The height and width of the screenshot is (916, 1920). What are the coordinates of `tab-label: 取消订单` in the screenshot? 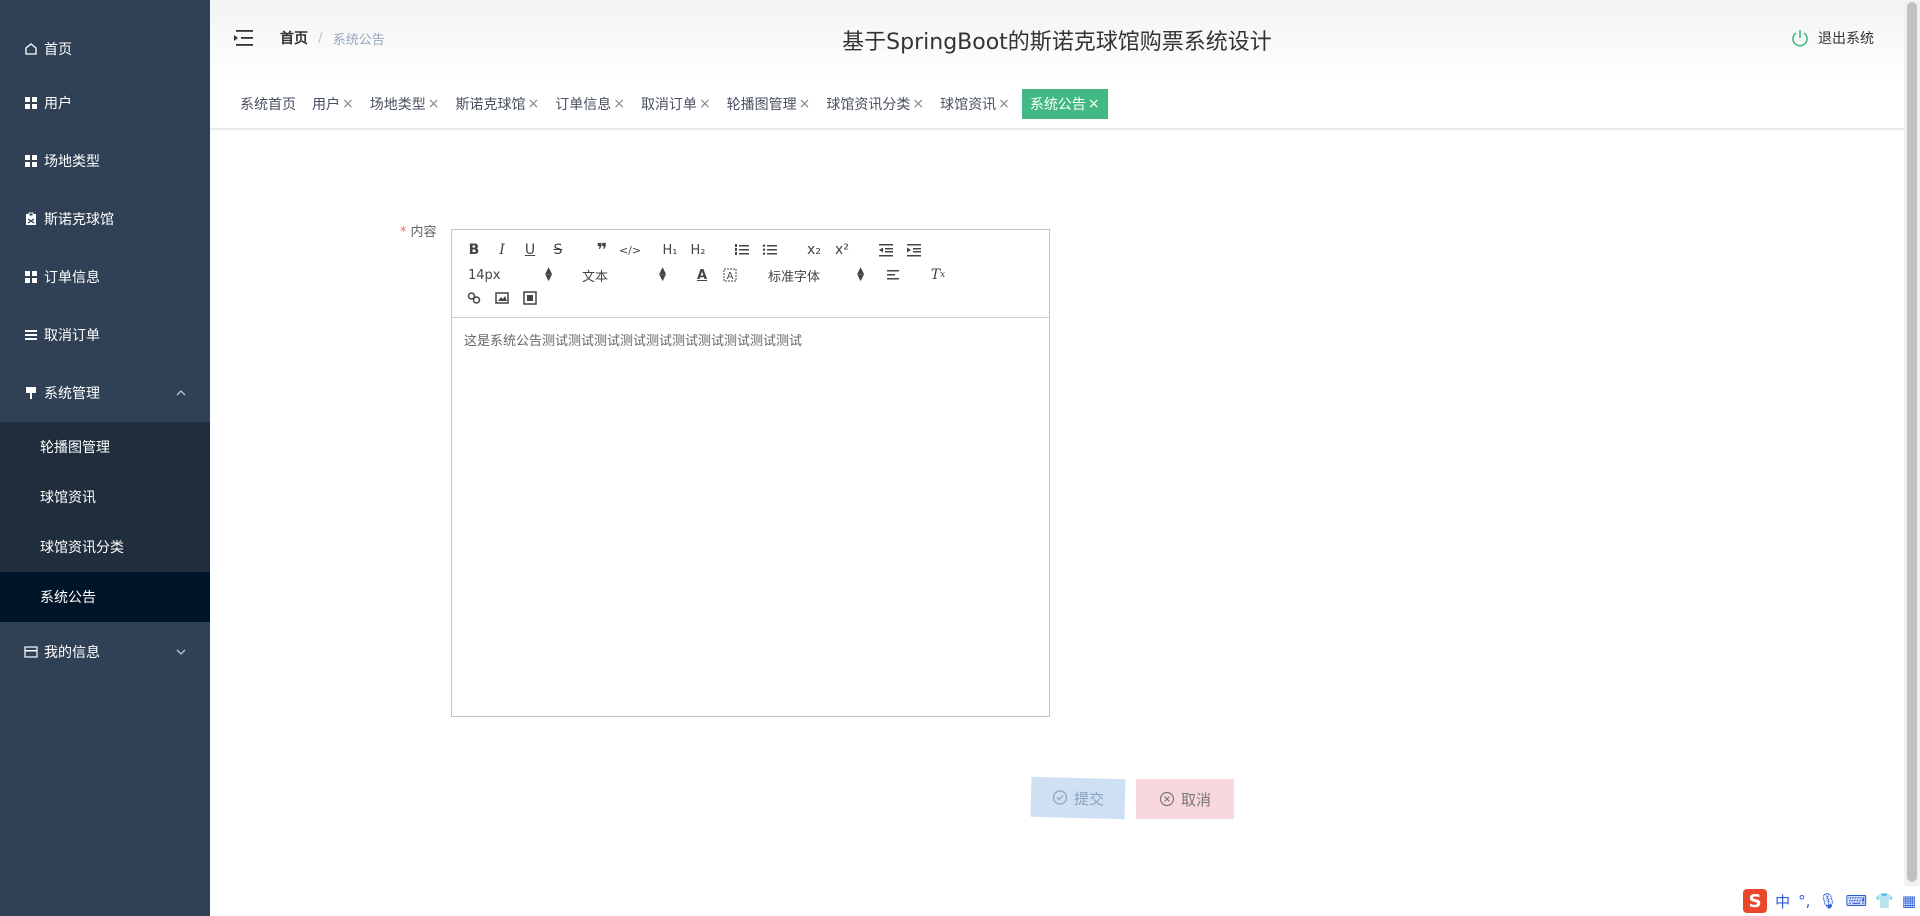 It's located at (668, 105).